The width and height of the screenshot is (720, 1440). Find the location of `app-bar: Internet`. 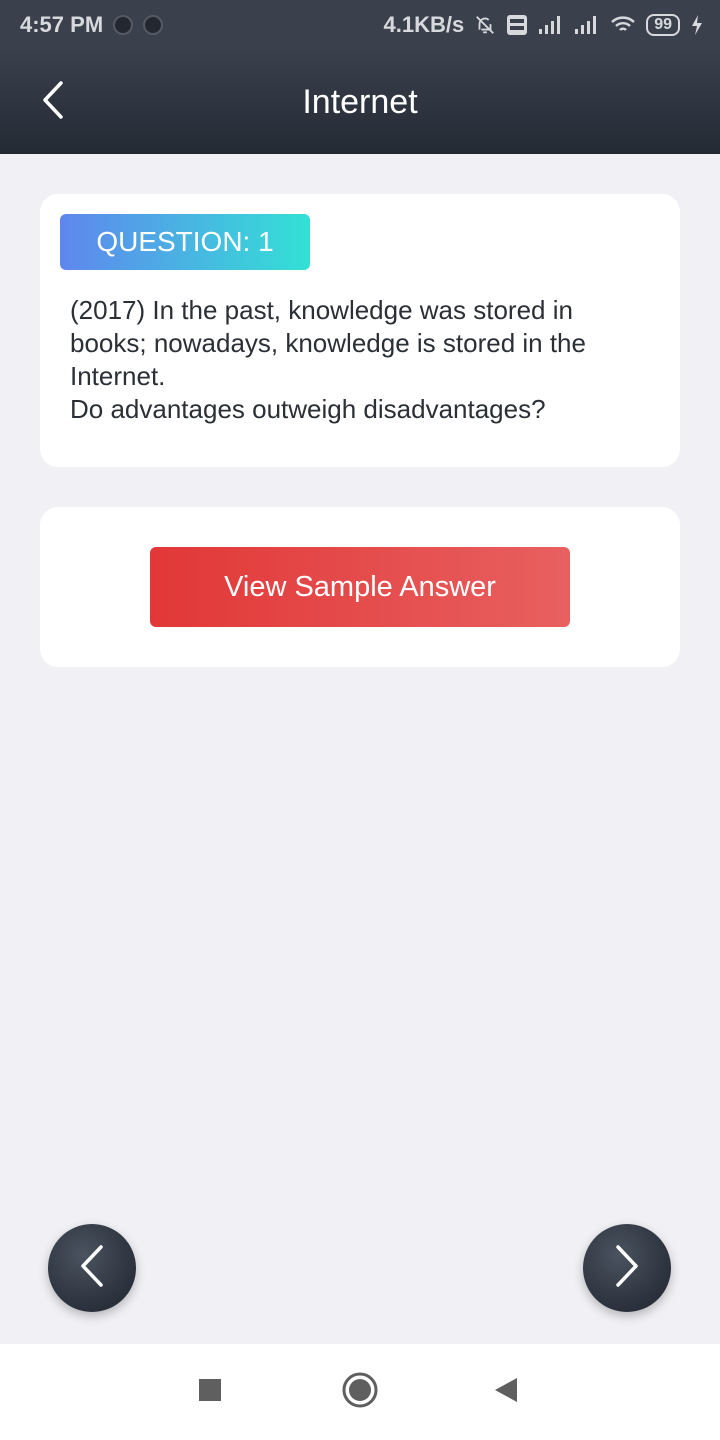

app-bar: Internet is located at coordinates (360, 102).